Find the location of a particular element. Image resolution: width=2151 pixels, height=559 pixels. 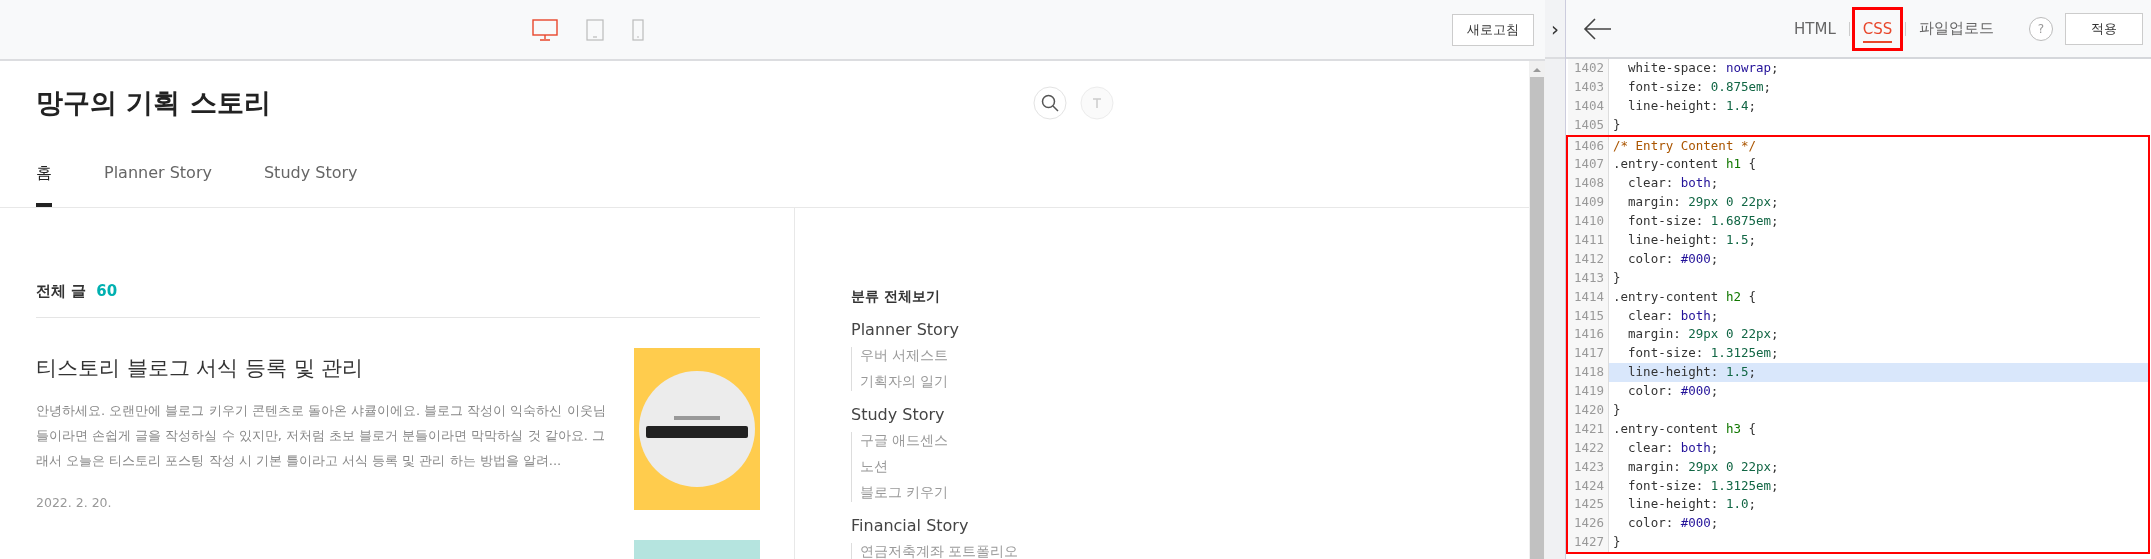

editor-tab: 파일업로드 is located at coordinates (1957, 28).